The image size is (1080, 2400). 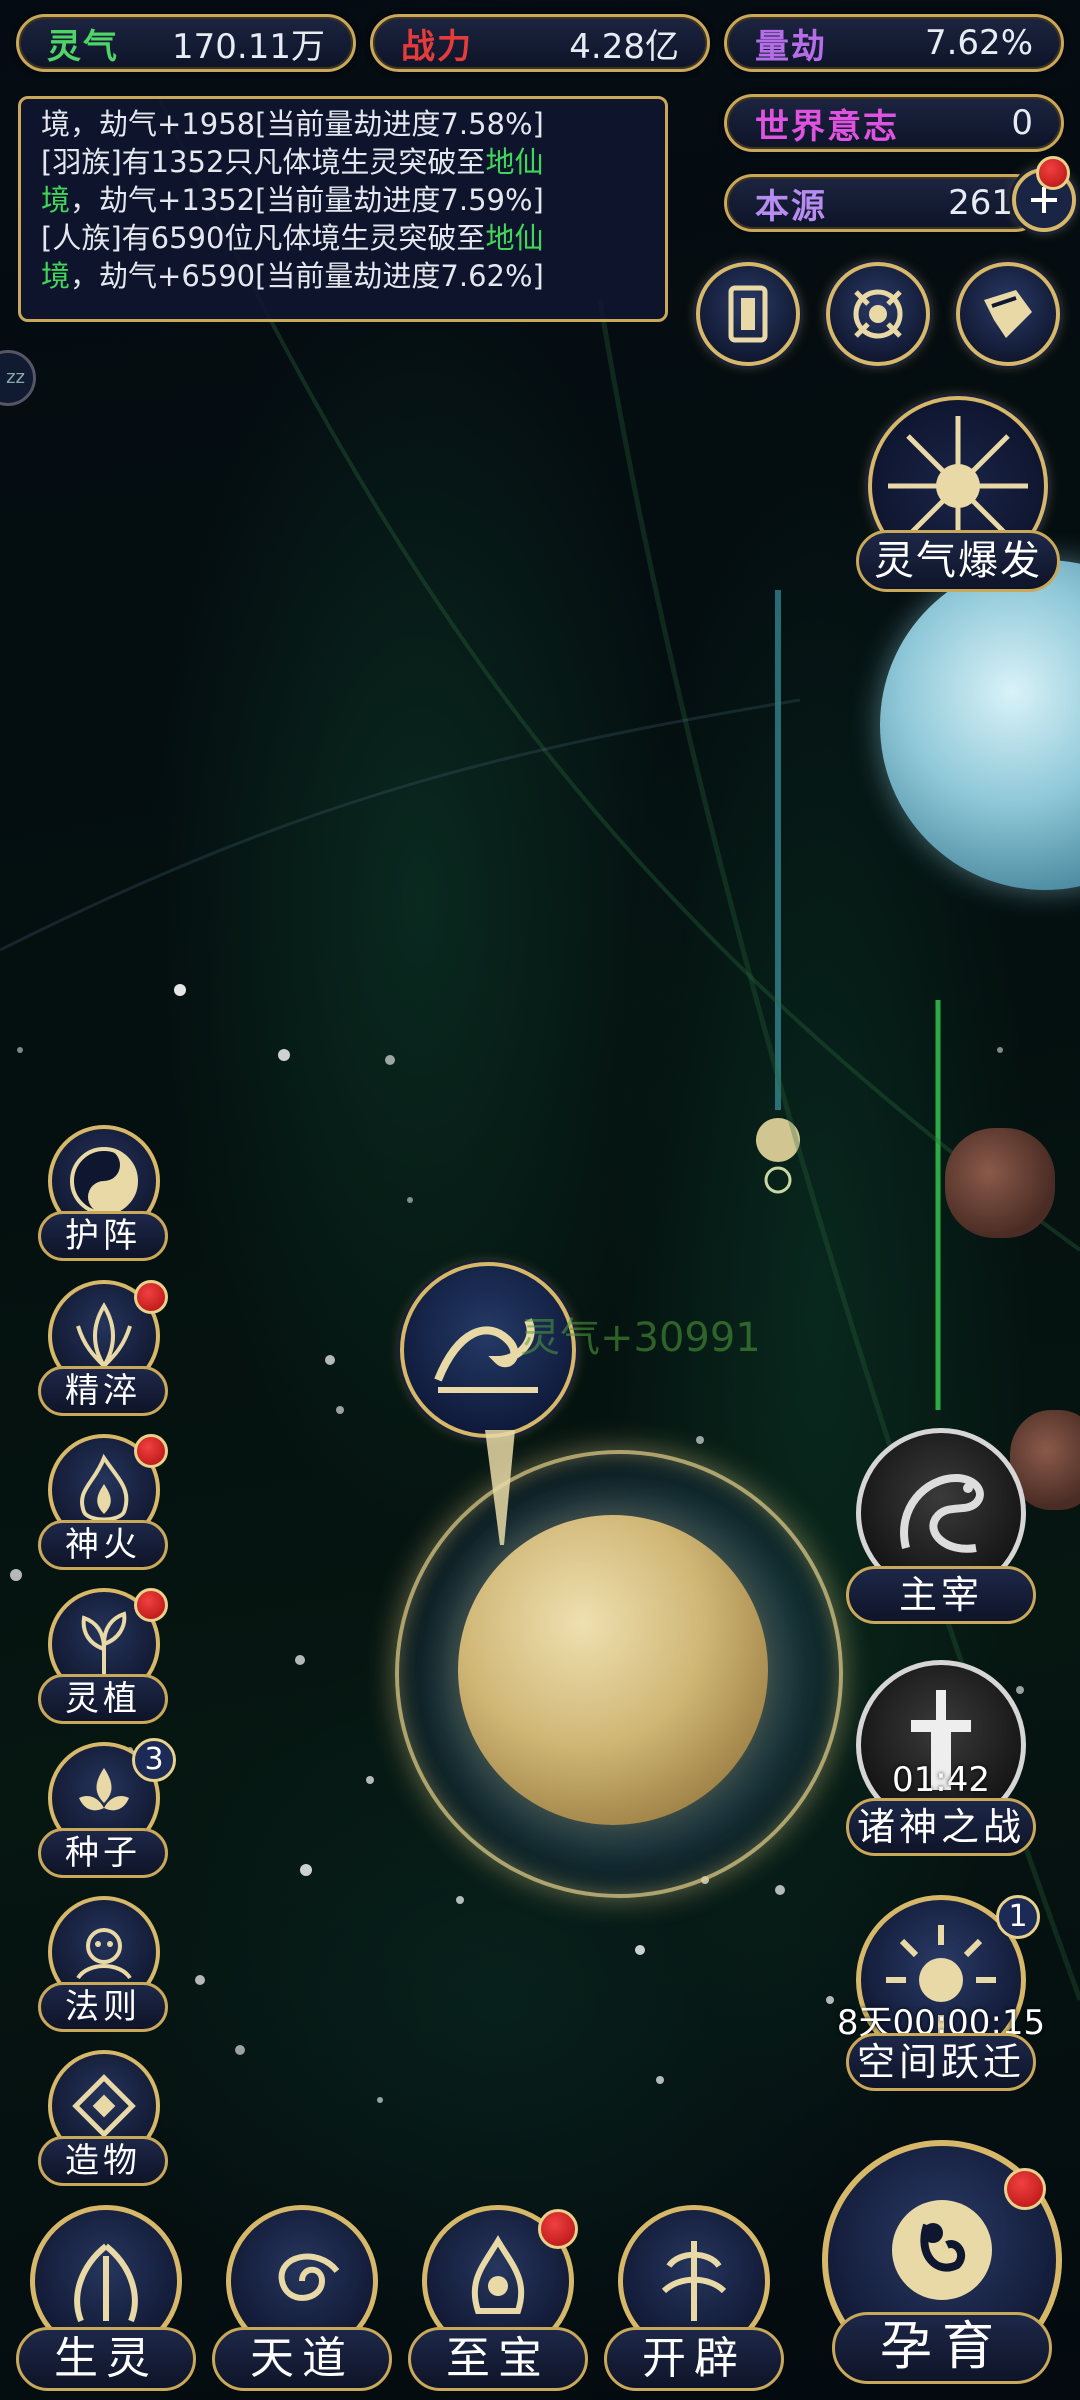 What do you see at coordinates (884, 203) in the screenshot?
I see `benyuan-bar: 本源 261` at bounding box center [884, 203].